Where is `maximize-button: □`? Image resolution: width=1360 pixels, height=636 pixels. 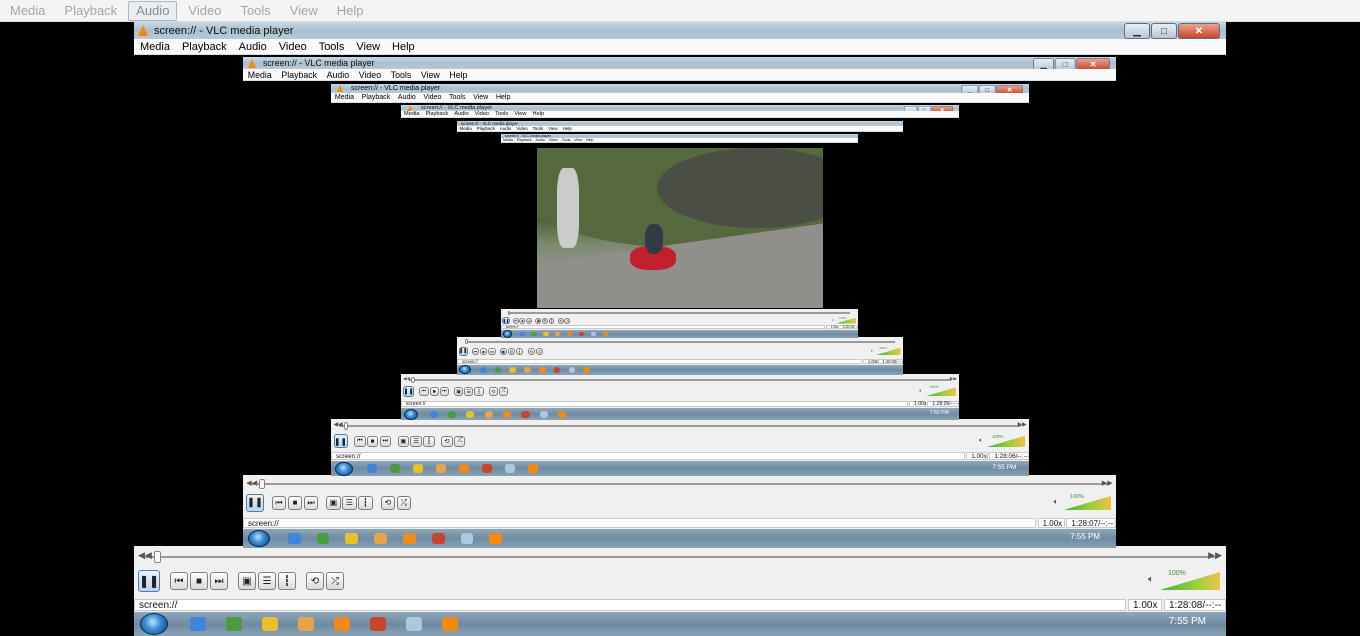
maximize-button: □ is located at coordinates (1164, 31).